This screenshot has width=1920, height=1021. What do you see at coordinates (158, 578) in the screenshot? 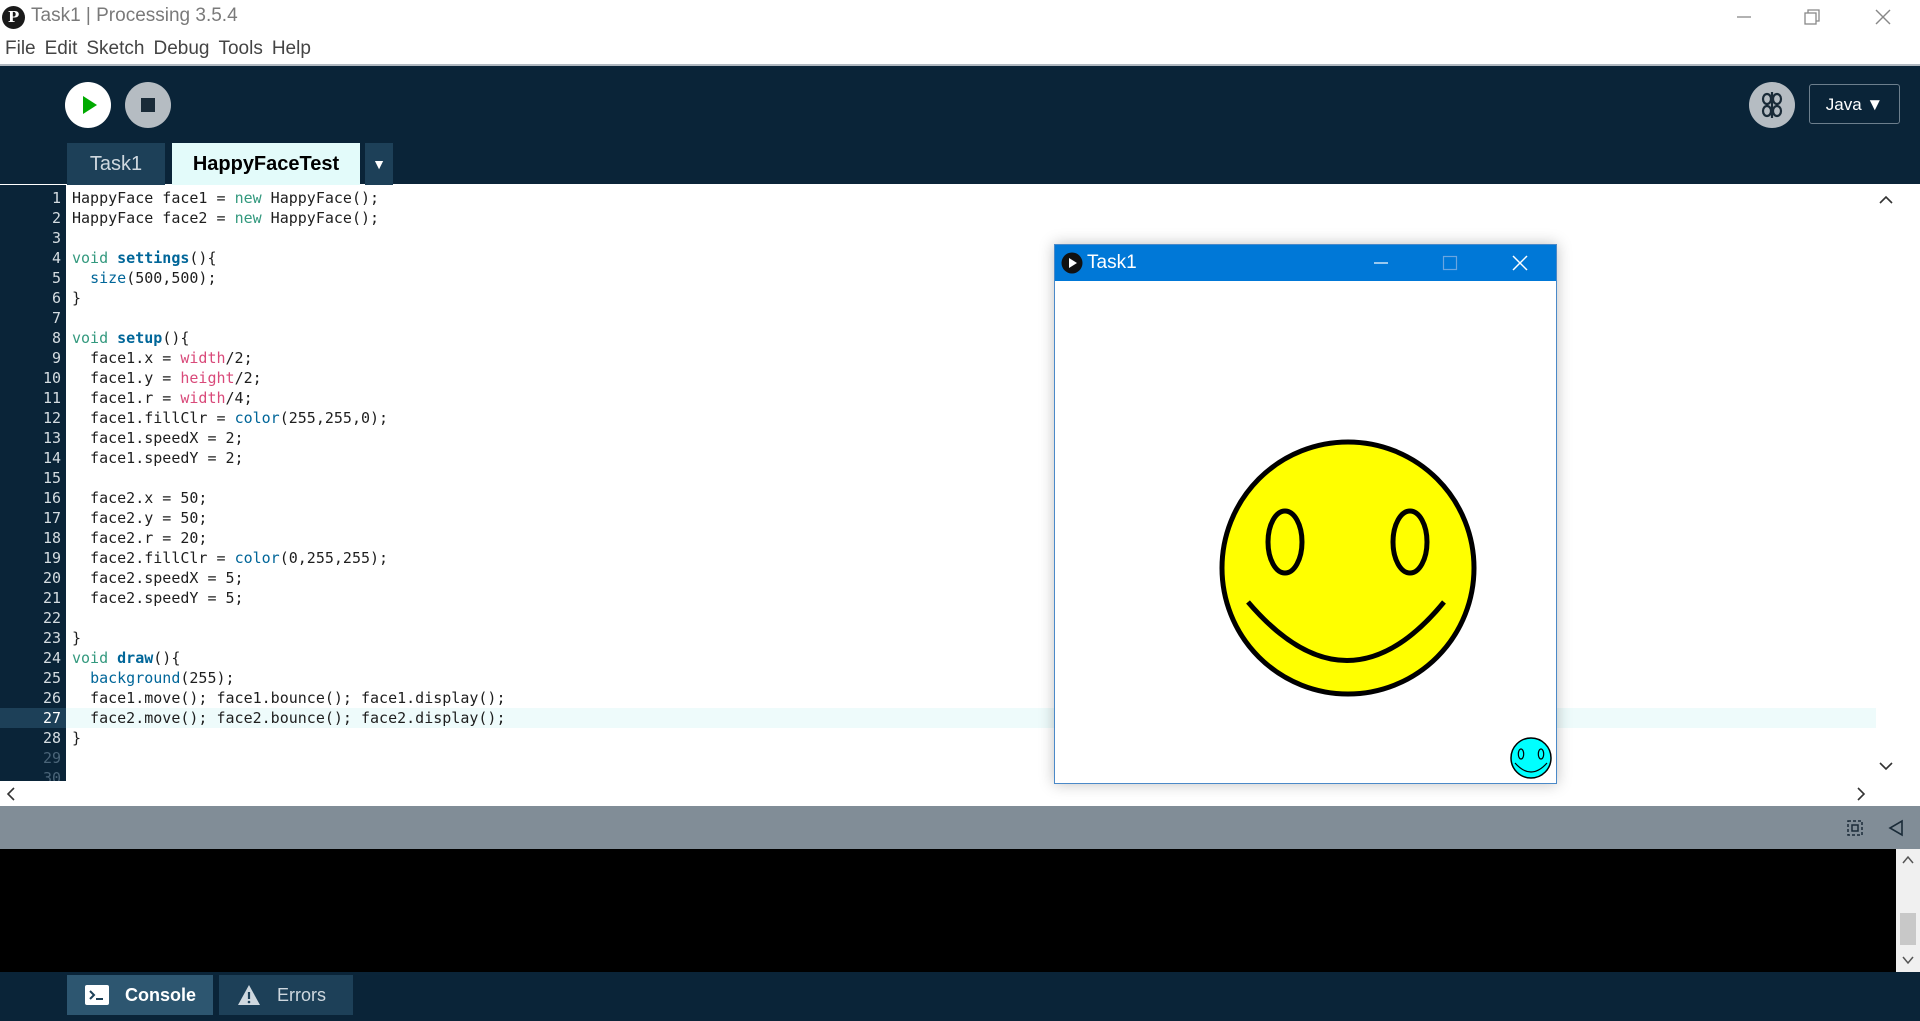
I see `code-line: face2.speedX = 5;` at bounding box center [158, 578].